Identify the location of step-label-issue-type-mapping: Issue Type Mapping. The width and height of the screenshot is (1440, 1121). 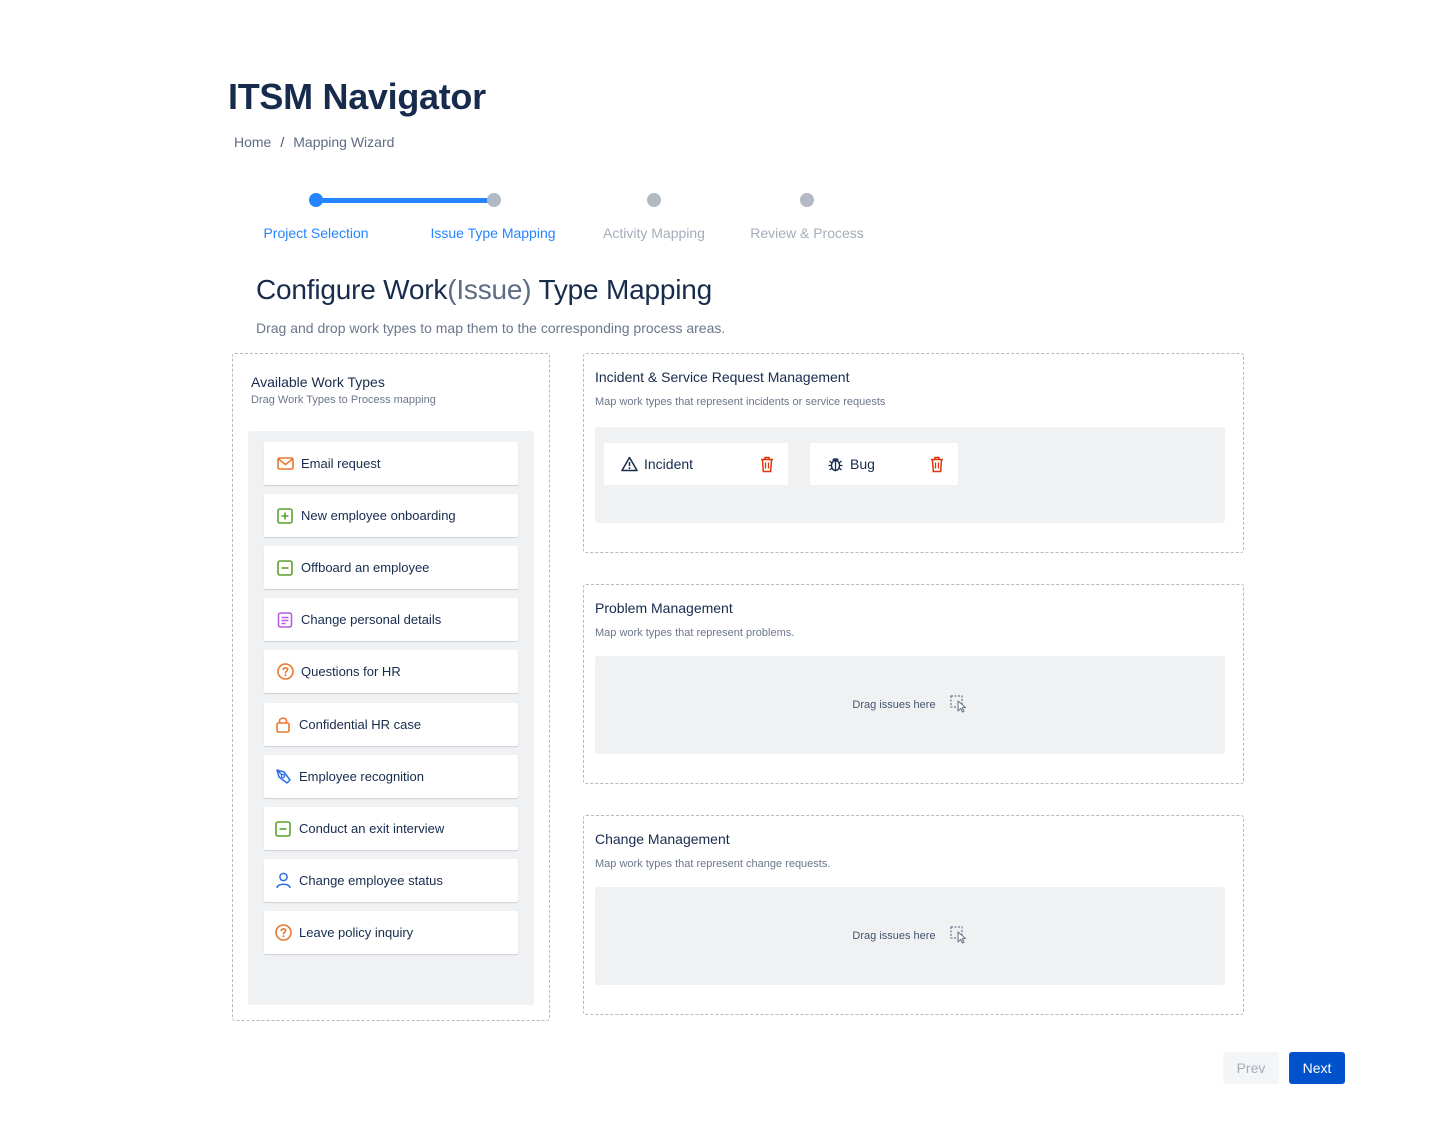
(492, 233).